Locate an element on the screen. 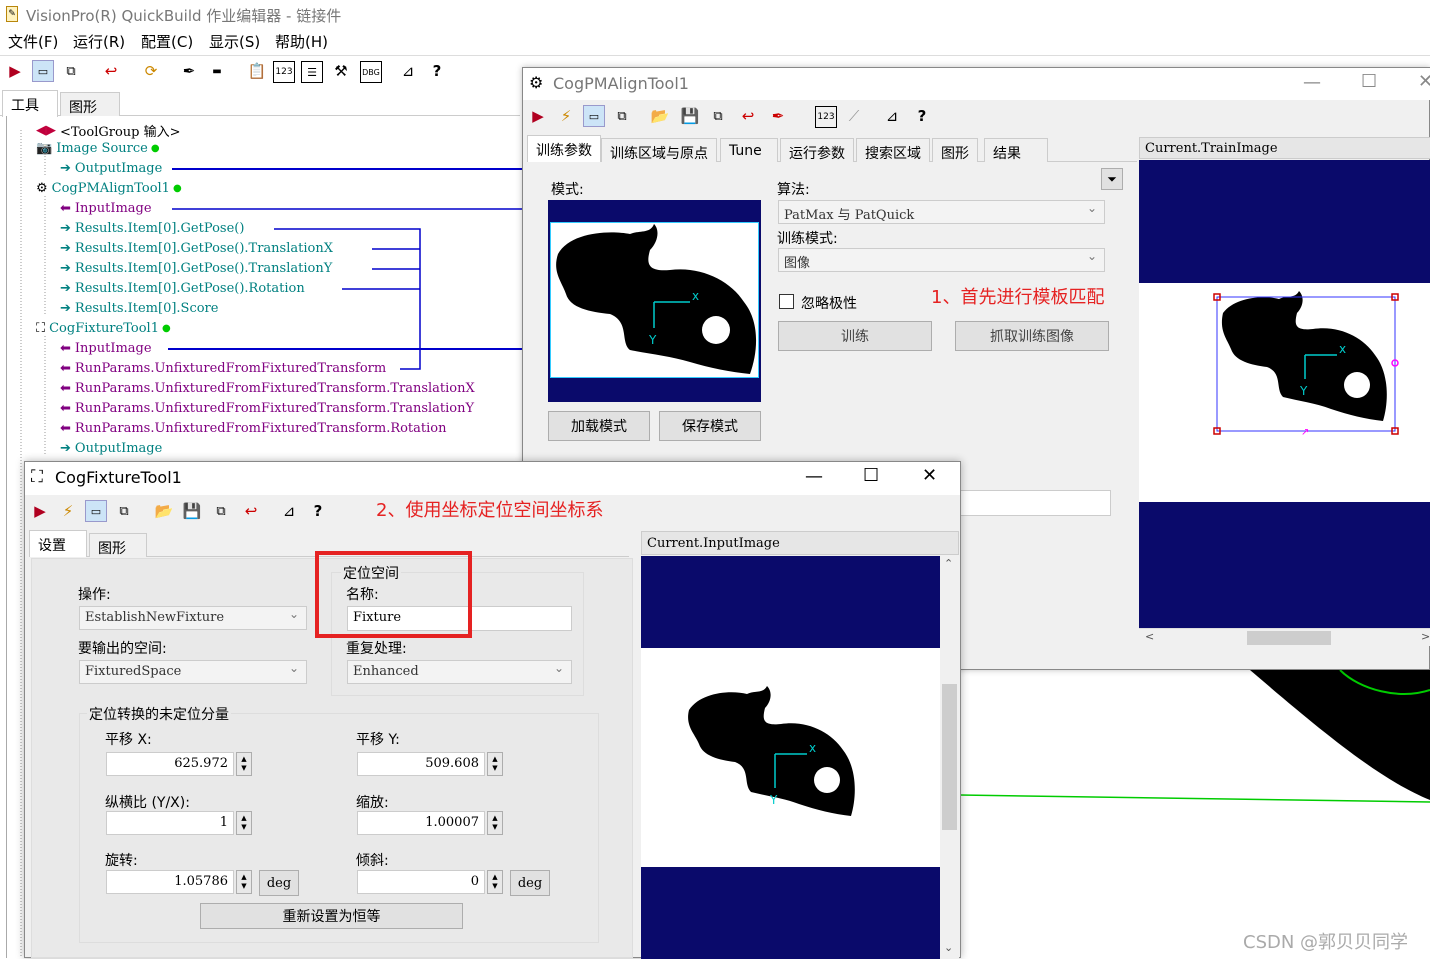 Image resolution: width=1430 pixels, height=959 pixels. ignore-polarity-checkbox is located at coordinates (786, 301).